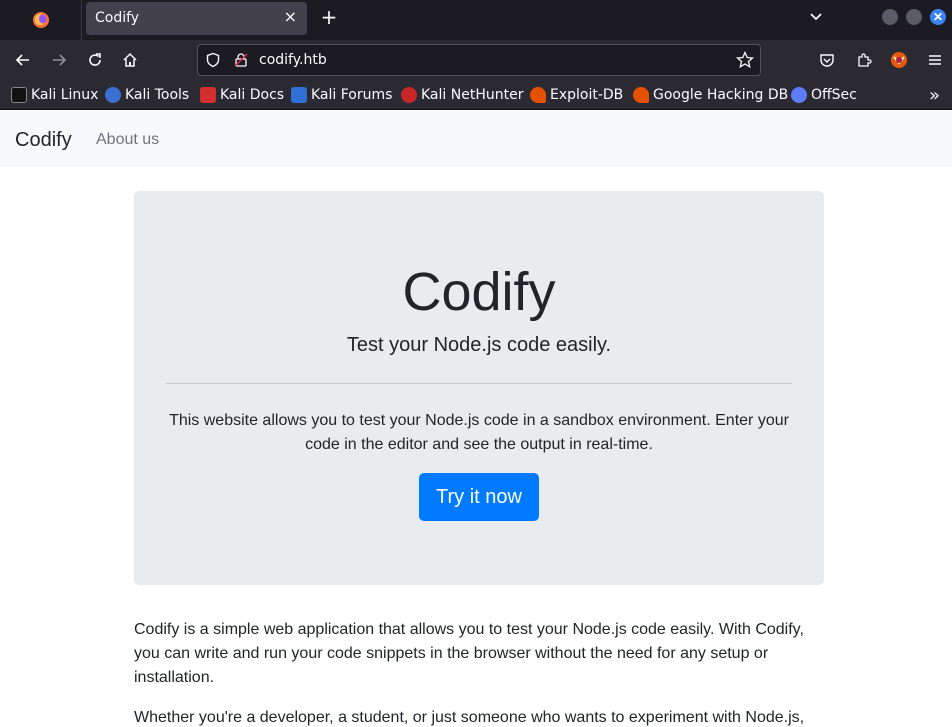 The height and width of the screenshot is (727, 952). I want to click on reload-icon, so click(95, 59).